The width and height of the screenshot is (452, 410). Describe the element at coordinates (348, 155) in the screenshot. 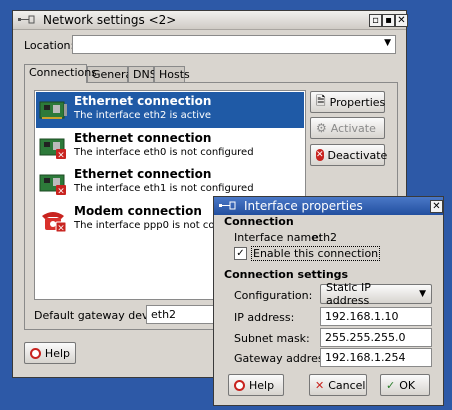

I see `deactivate-button: ✕ Deactivate` at that location.